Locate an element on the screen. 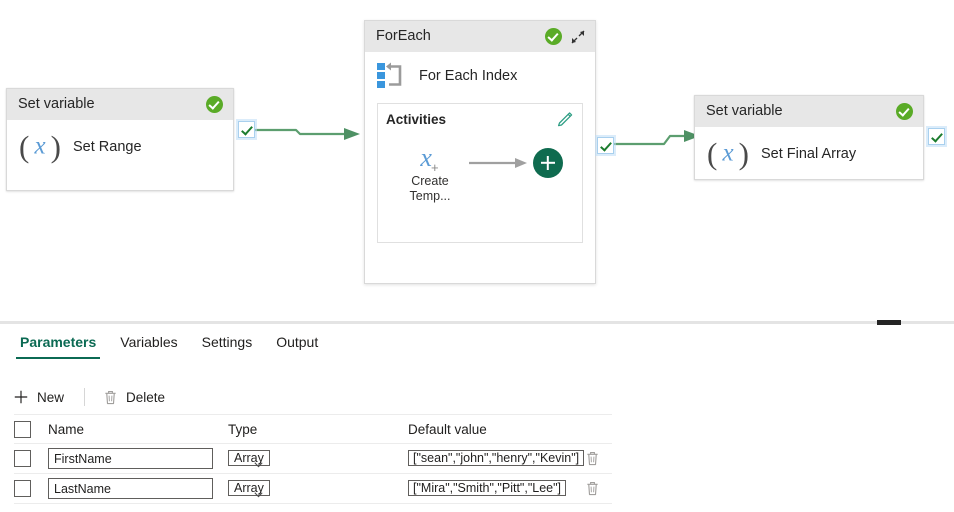  parameter-default-value-input: ["sean","john","henry","Kevin"] is located at coordinates (496, 458).